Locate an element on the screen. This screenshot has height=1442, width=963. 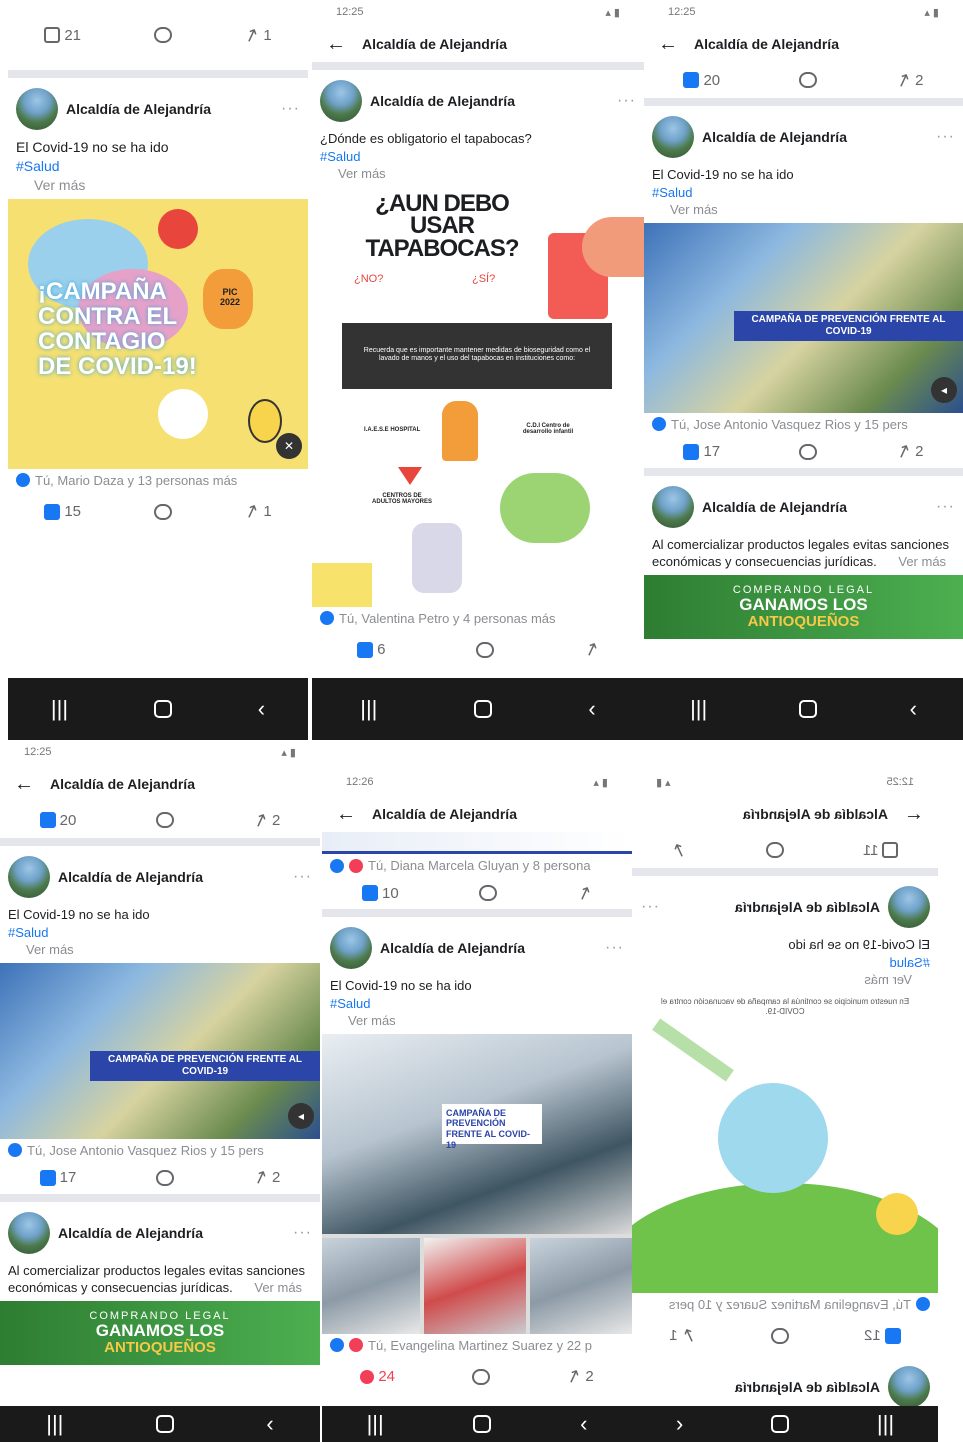
reactions-summary: Tú, Diana Marcela Gluyan y 8 persona is located at coordinates (477, 865).